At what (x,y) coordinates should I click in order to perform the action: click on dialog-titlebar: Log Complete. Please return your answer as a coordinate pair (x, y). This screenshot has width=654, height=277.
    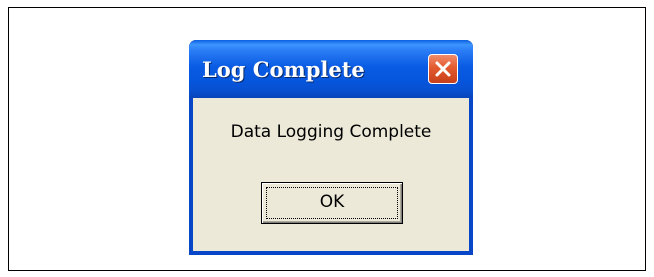
    Looking at the image, I should click on (331, 69).